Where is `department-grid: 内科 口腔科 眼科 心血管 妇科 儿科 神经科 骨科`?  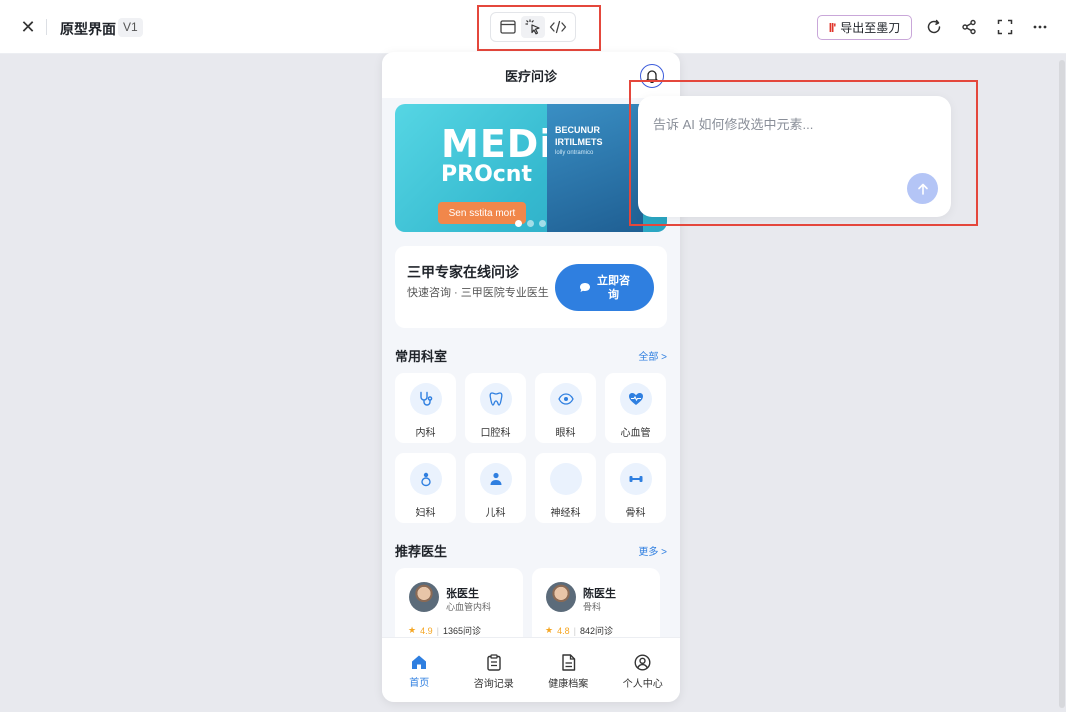
department-grid: 内科 口腔科 眼科 心血管 妇科 儿科 神经科 骨科 is located at coordinates (531, 448).